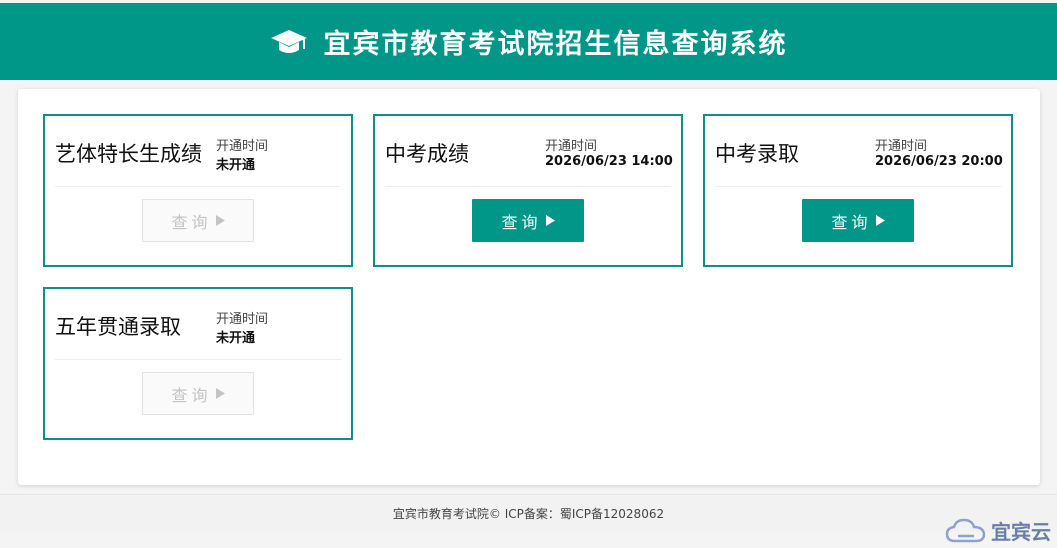  I want to click on header-bar: 宜宾市教育考试院招生信息查询系统, so click(528, 41).